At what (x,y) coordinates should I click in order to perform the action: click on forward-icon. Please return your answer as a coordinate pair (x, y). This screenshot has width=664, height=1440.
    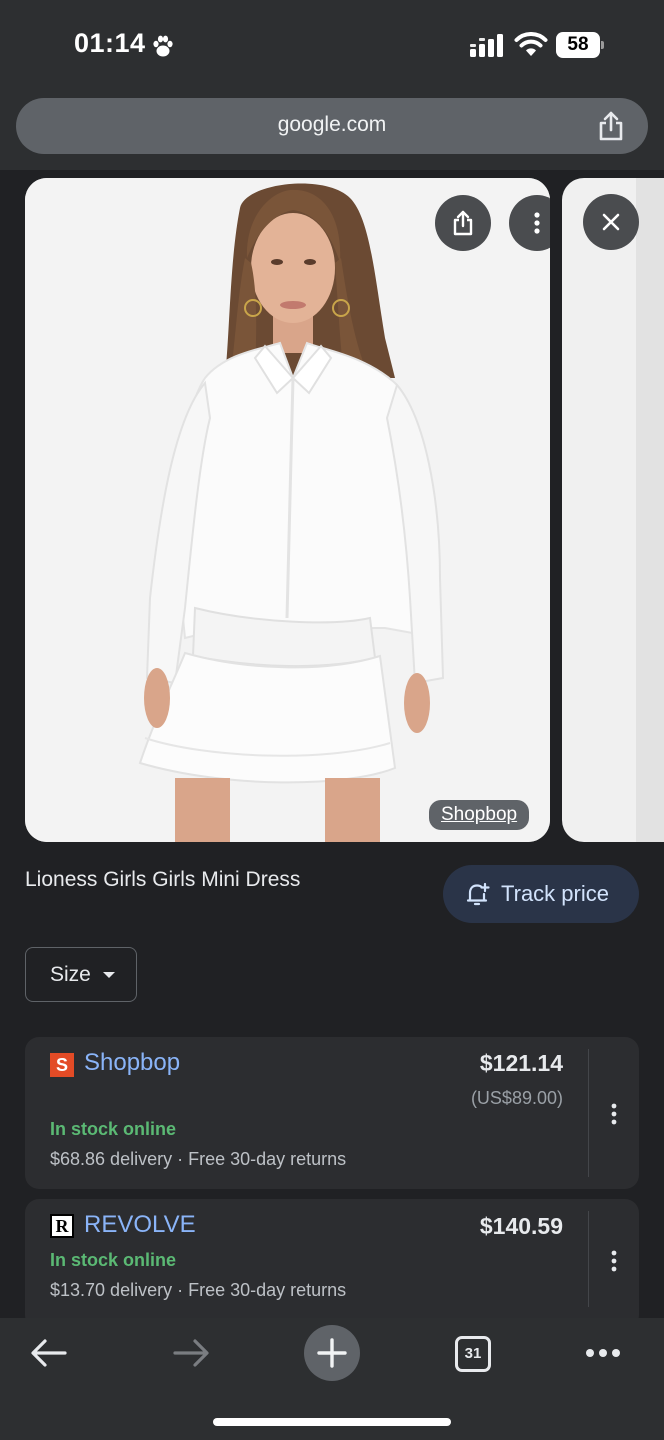
    Looking at the image, I should click on (191, 1353).